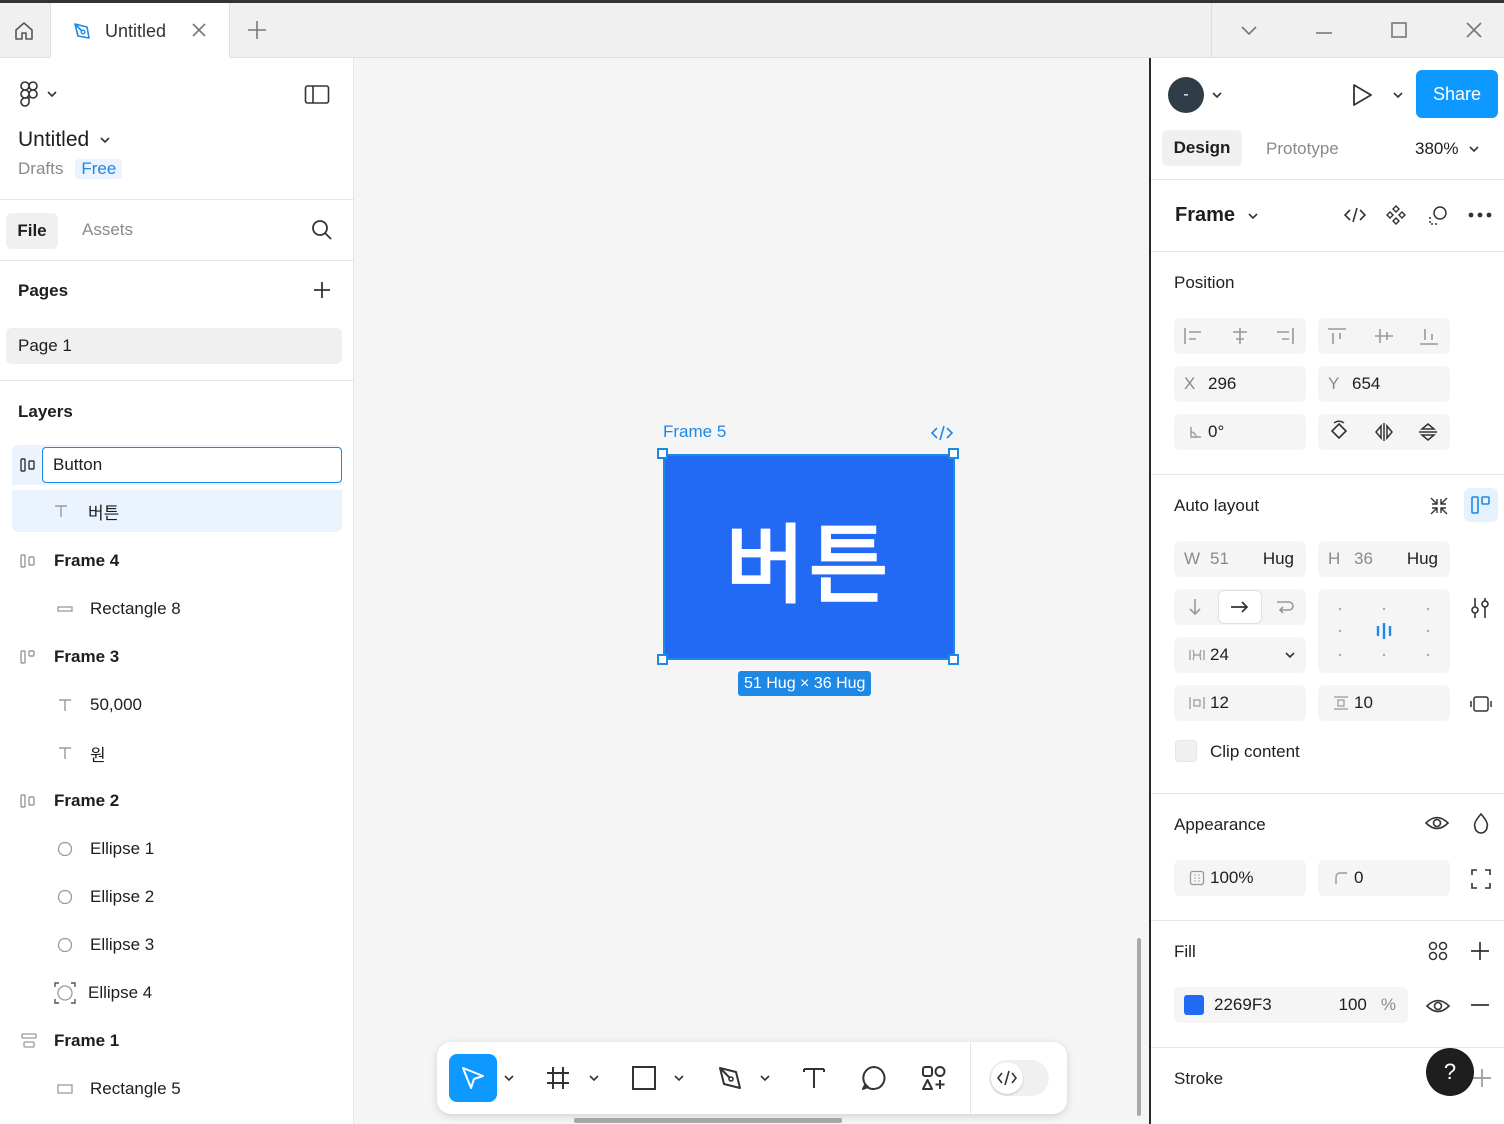 The height and width of the screenshot is (1124, 1504). I want to click on layer-row-button: Button, so click(177, 465).